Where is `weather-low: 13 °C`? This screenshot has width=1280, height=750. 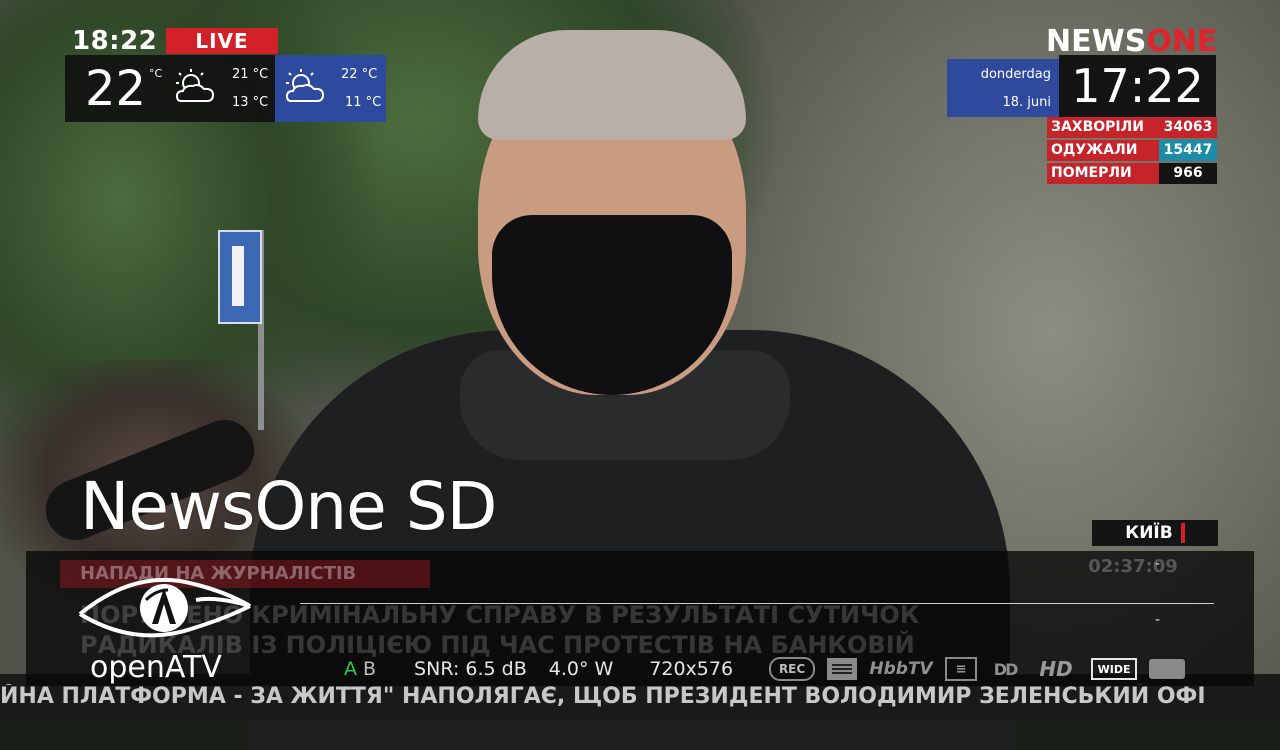
weather-low: 13 °C is located at coordinates (250, 102).